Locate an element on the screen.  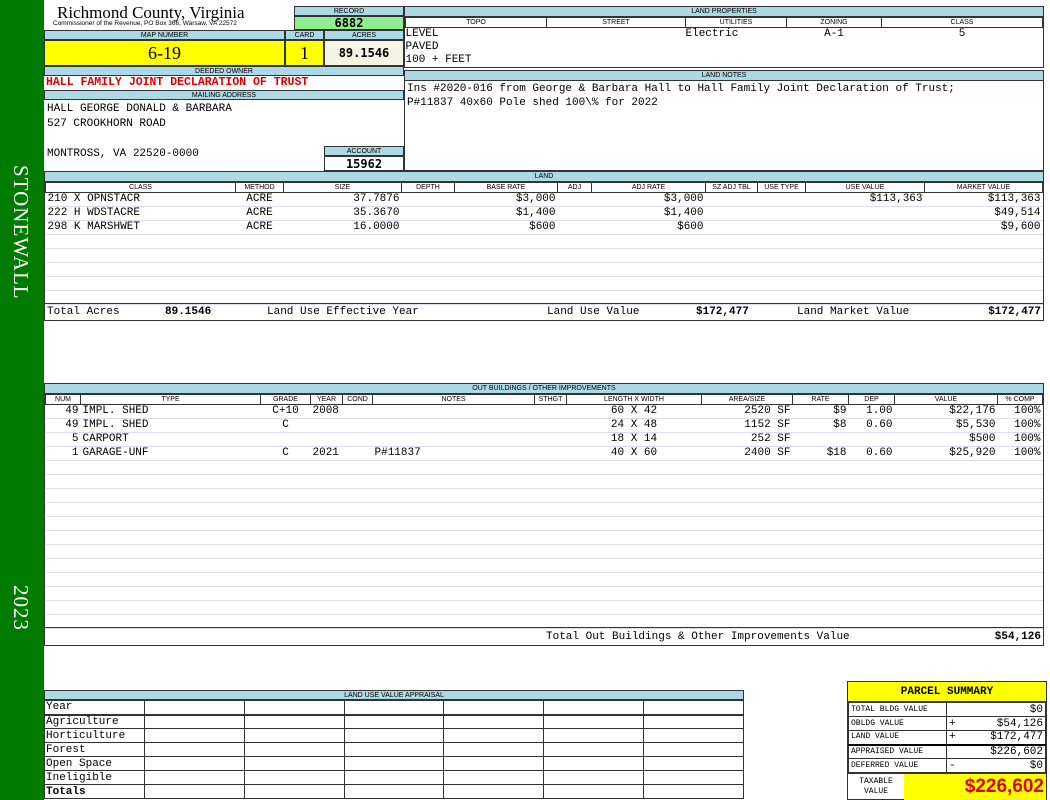
deeded-owner-name: HALL FAMILY JOINT DECLARATION OF TRUST is located at coordinates (177, 82).